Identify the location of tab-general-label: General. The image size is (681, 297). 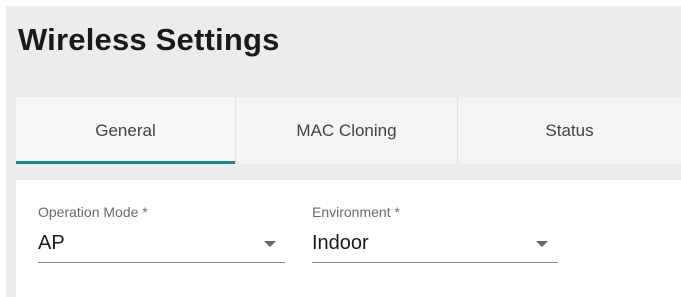
(125, 130).